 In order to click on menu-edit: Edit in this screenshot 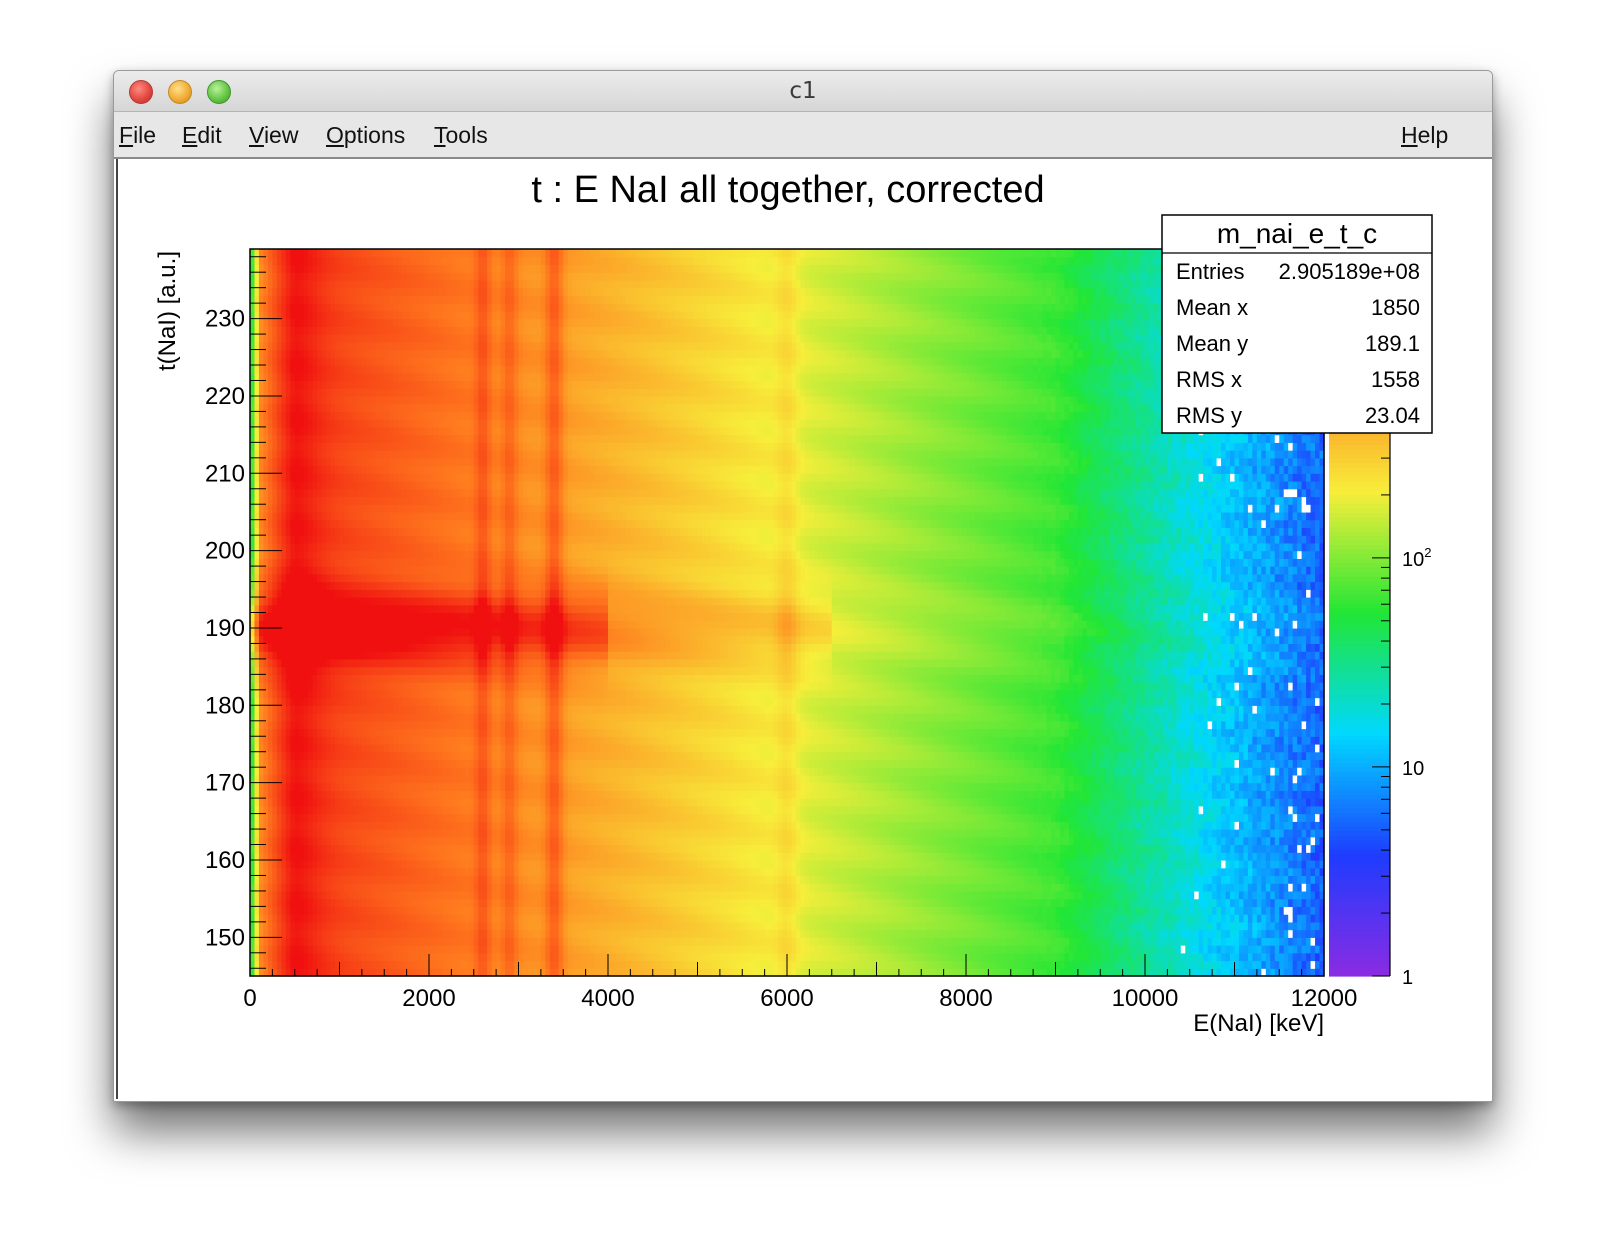, I will do `click(202, 135)`.